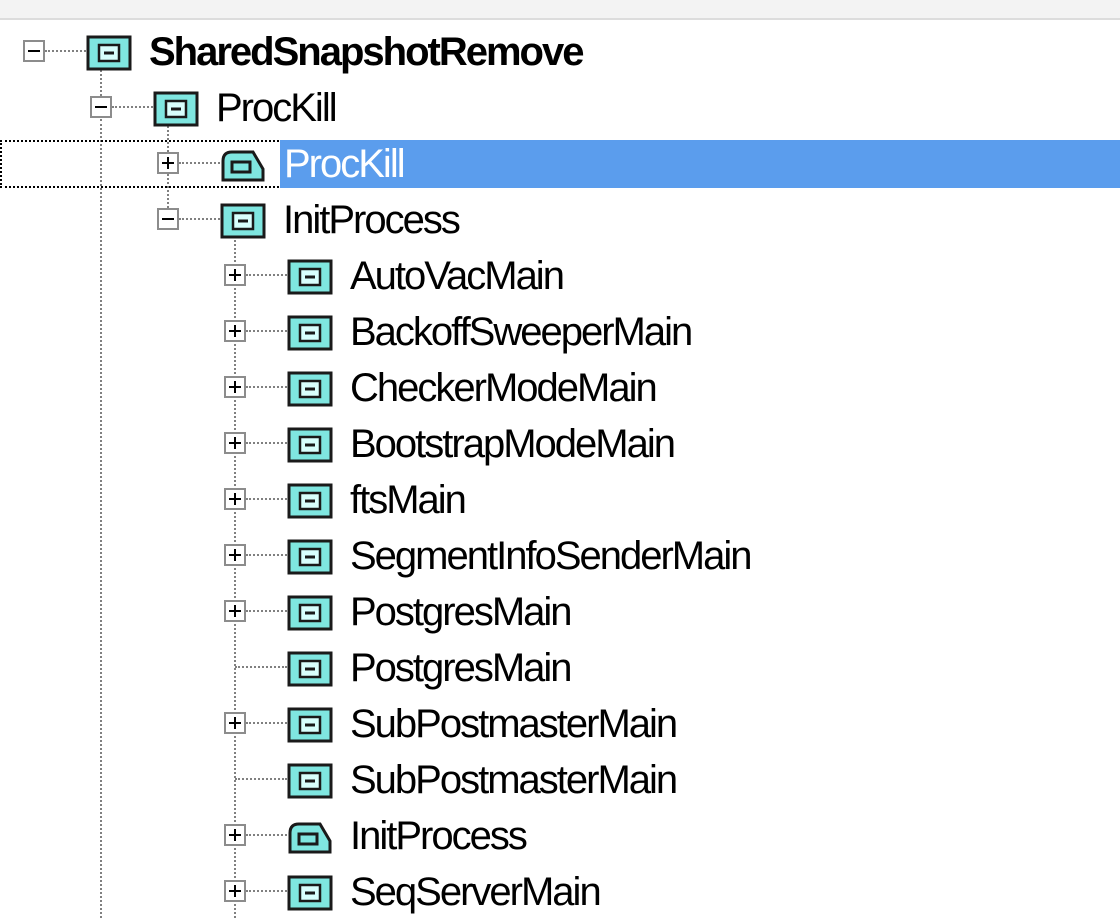  I want to click on tree-node-label: BootstrapModeMain, so click(513, 444).